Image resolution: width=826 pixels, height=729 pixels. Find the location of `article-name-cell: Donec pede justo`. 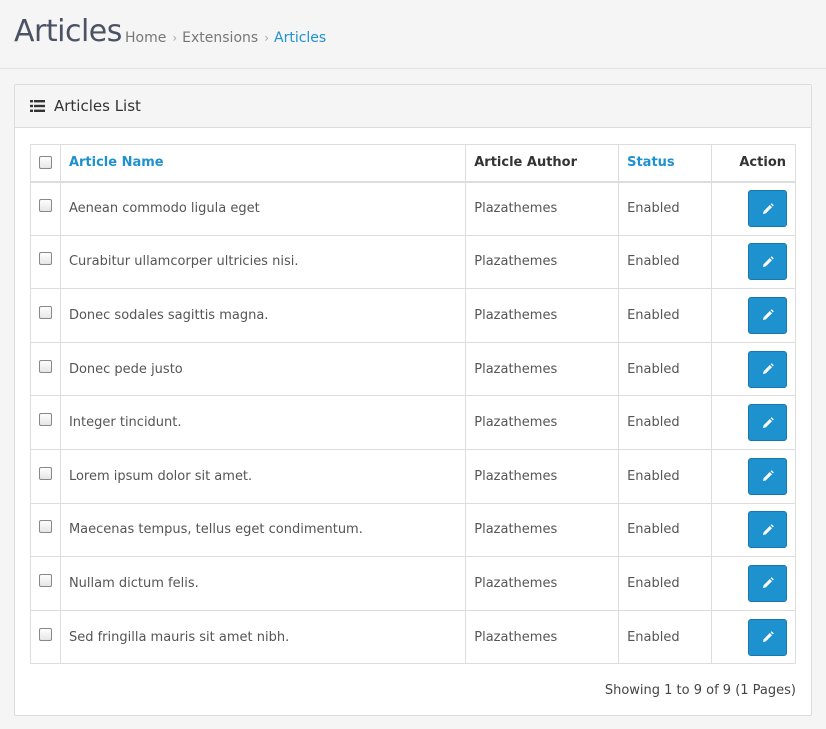

article-name-cell: Donec pede justo is located at coordinates (263, 369).